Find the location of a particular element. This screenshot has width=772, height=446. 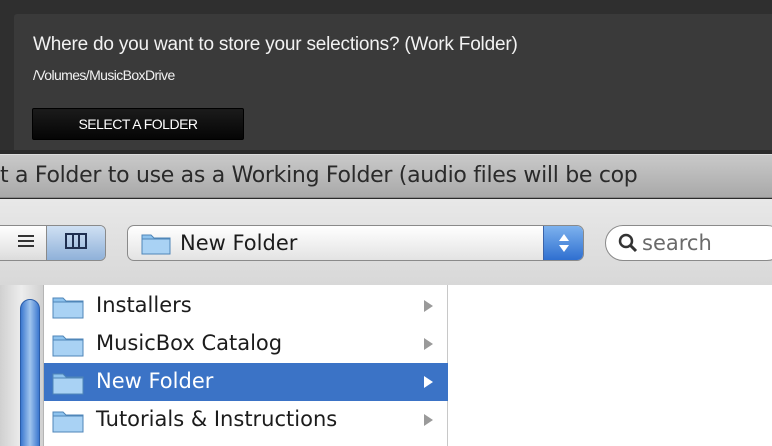

location-popup-label: New Folder is located at coordinates (239, 243).